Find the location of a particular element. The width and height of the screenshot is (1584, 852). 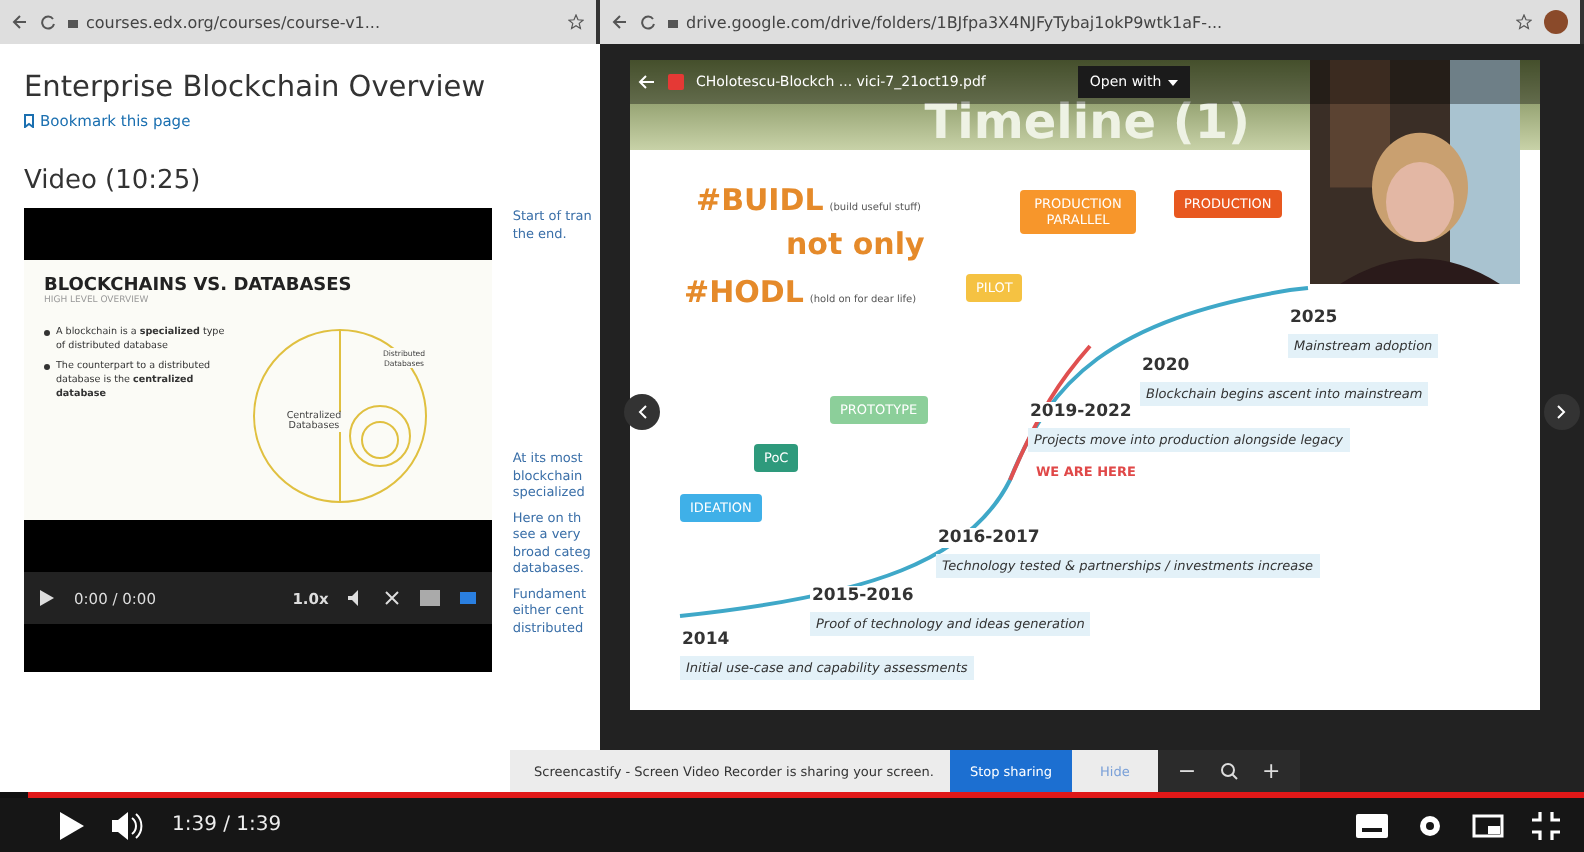

play-button is located at coordinates (72, 825).